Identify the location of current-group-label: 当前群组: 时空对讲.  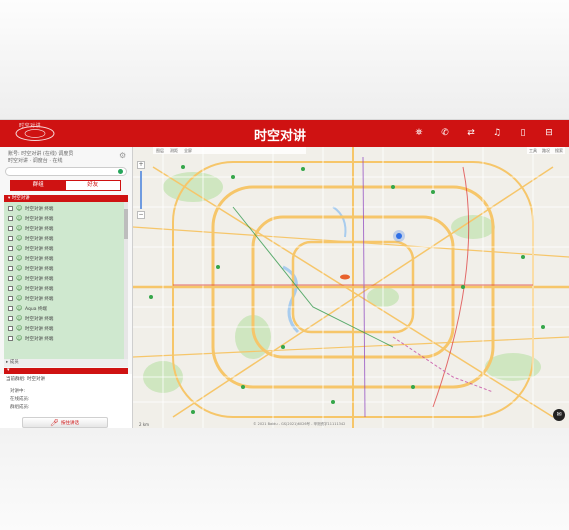
(25, 379).